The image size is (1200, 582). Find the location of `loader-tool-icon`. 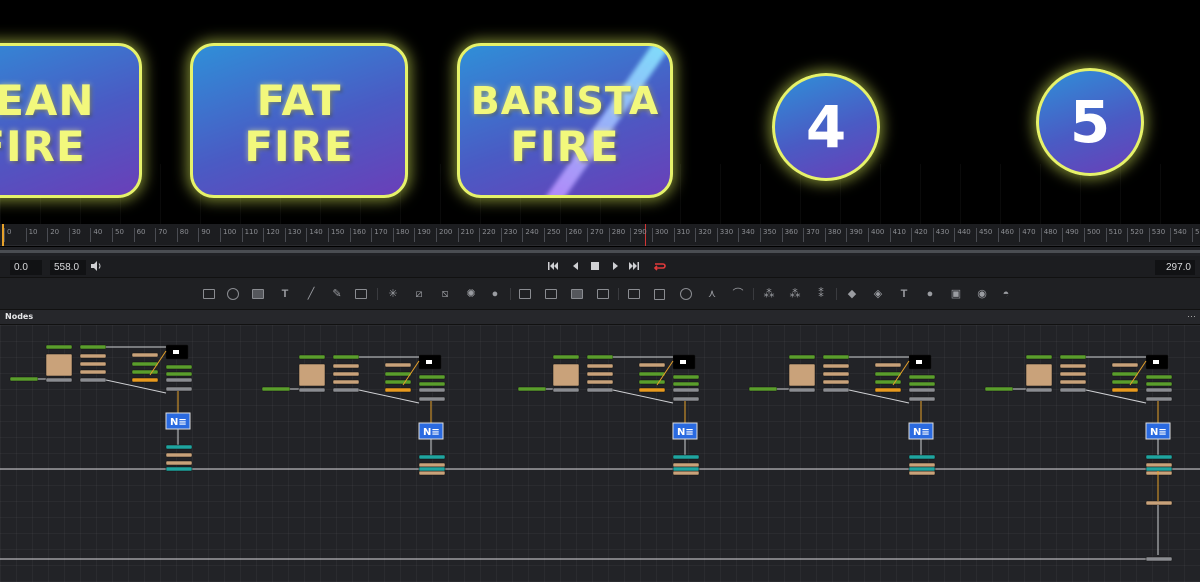

loader-tool-icon is located at coordinates (361, 294).